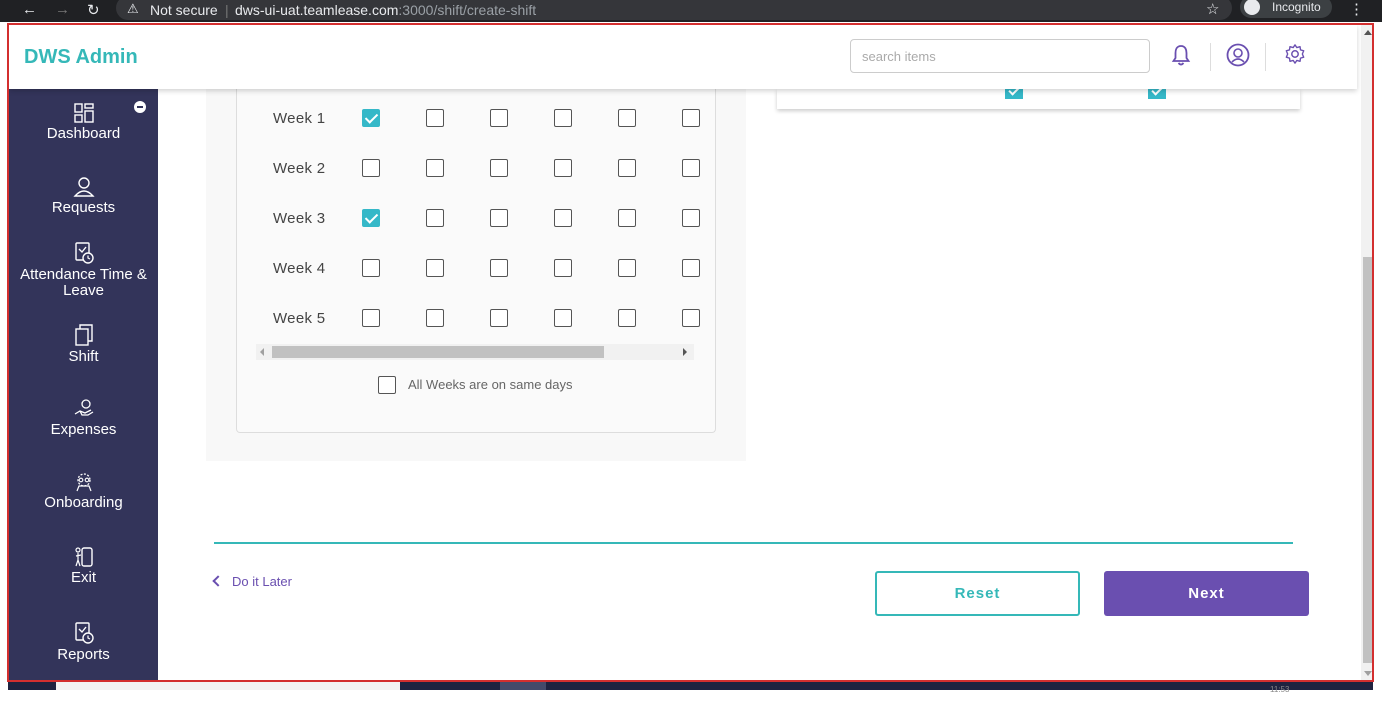 The height and width of the screenshot is (707, 1382). Describe the element at coordinates (490, 384) in the screenshot. I see `all-weeks-label: All Weeks are on same days` at that location.